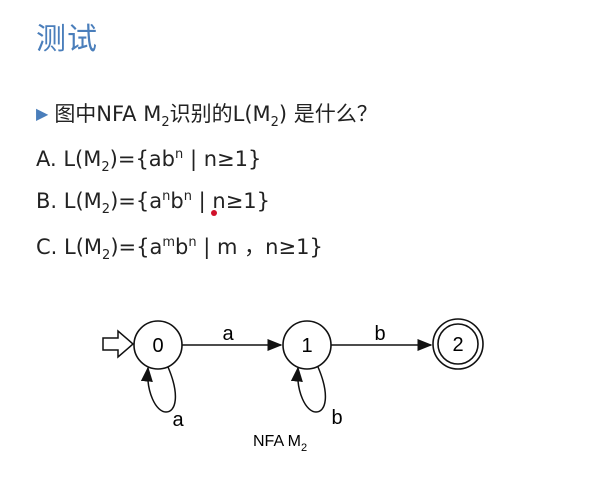 The image size is (592, 480). I want to click on diagram-caption: NFA M2, so click(280, 443).